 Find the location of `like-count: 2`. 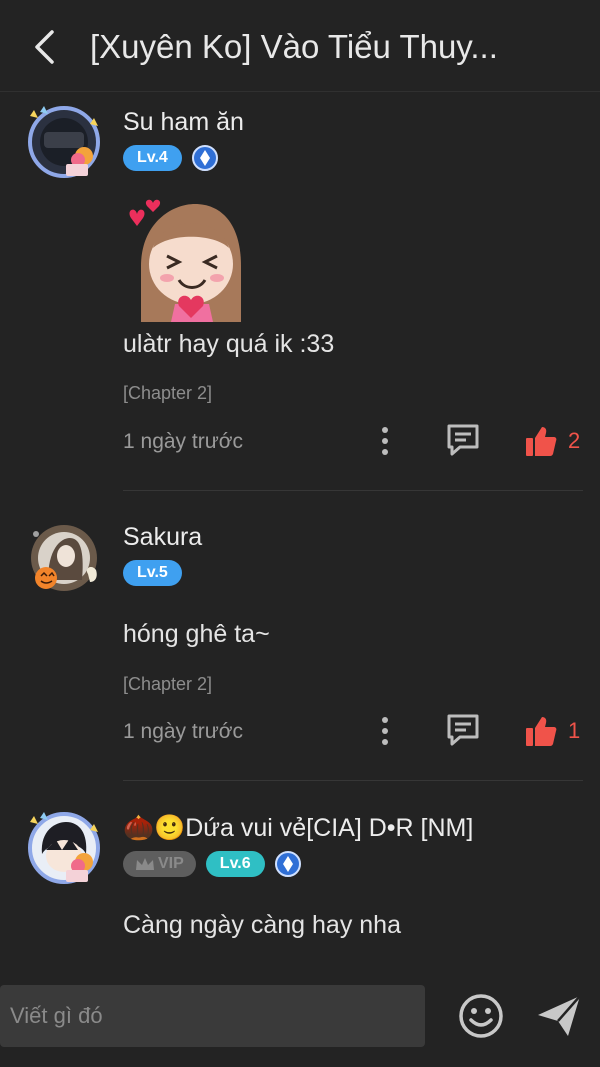

like-count: 2 is located at coordinates (574, 440).